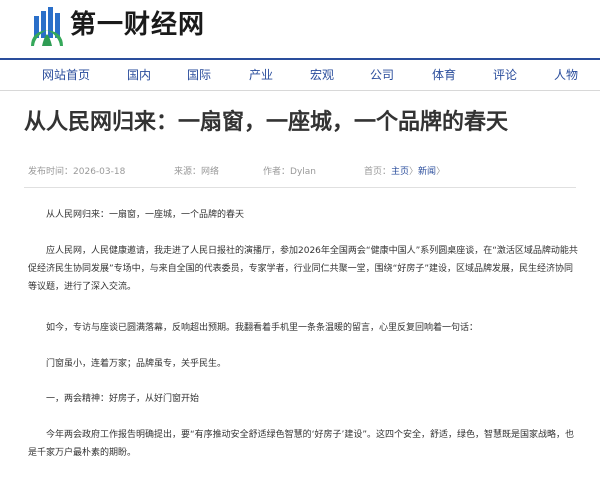 Image resolution: width=600 pixels, height=478 pixels. What do you see at coordinates (427, 172) in the screenshot?
I see `breadcrumb-news-link: 新闻` at bounding box center [427, 172].